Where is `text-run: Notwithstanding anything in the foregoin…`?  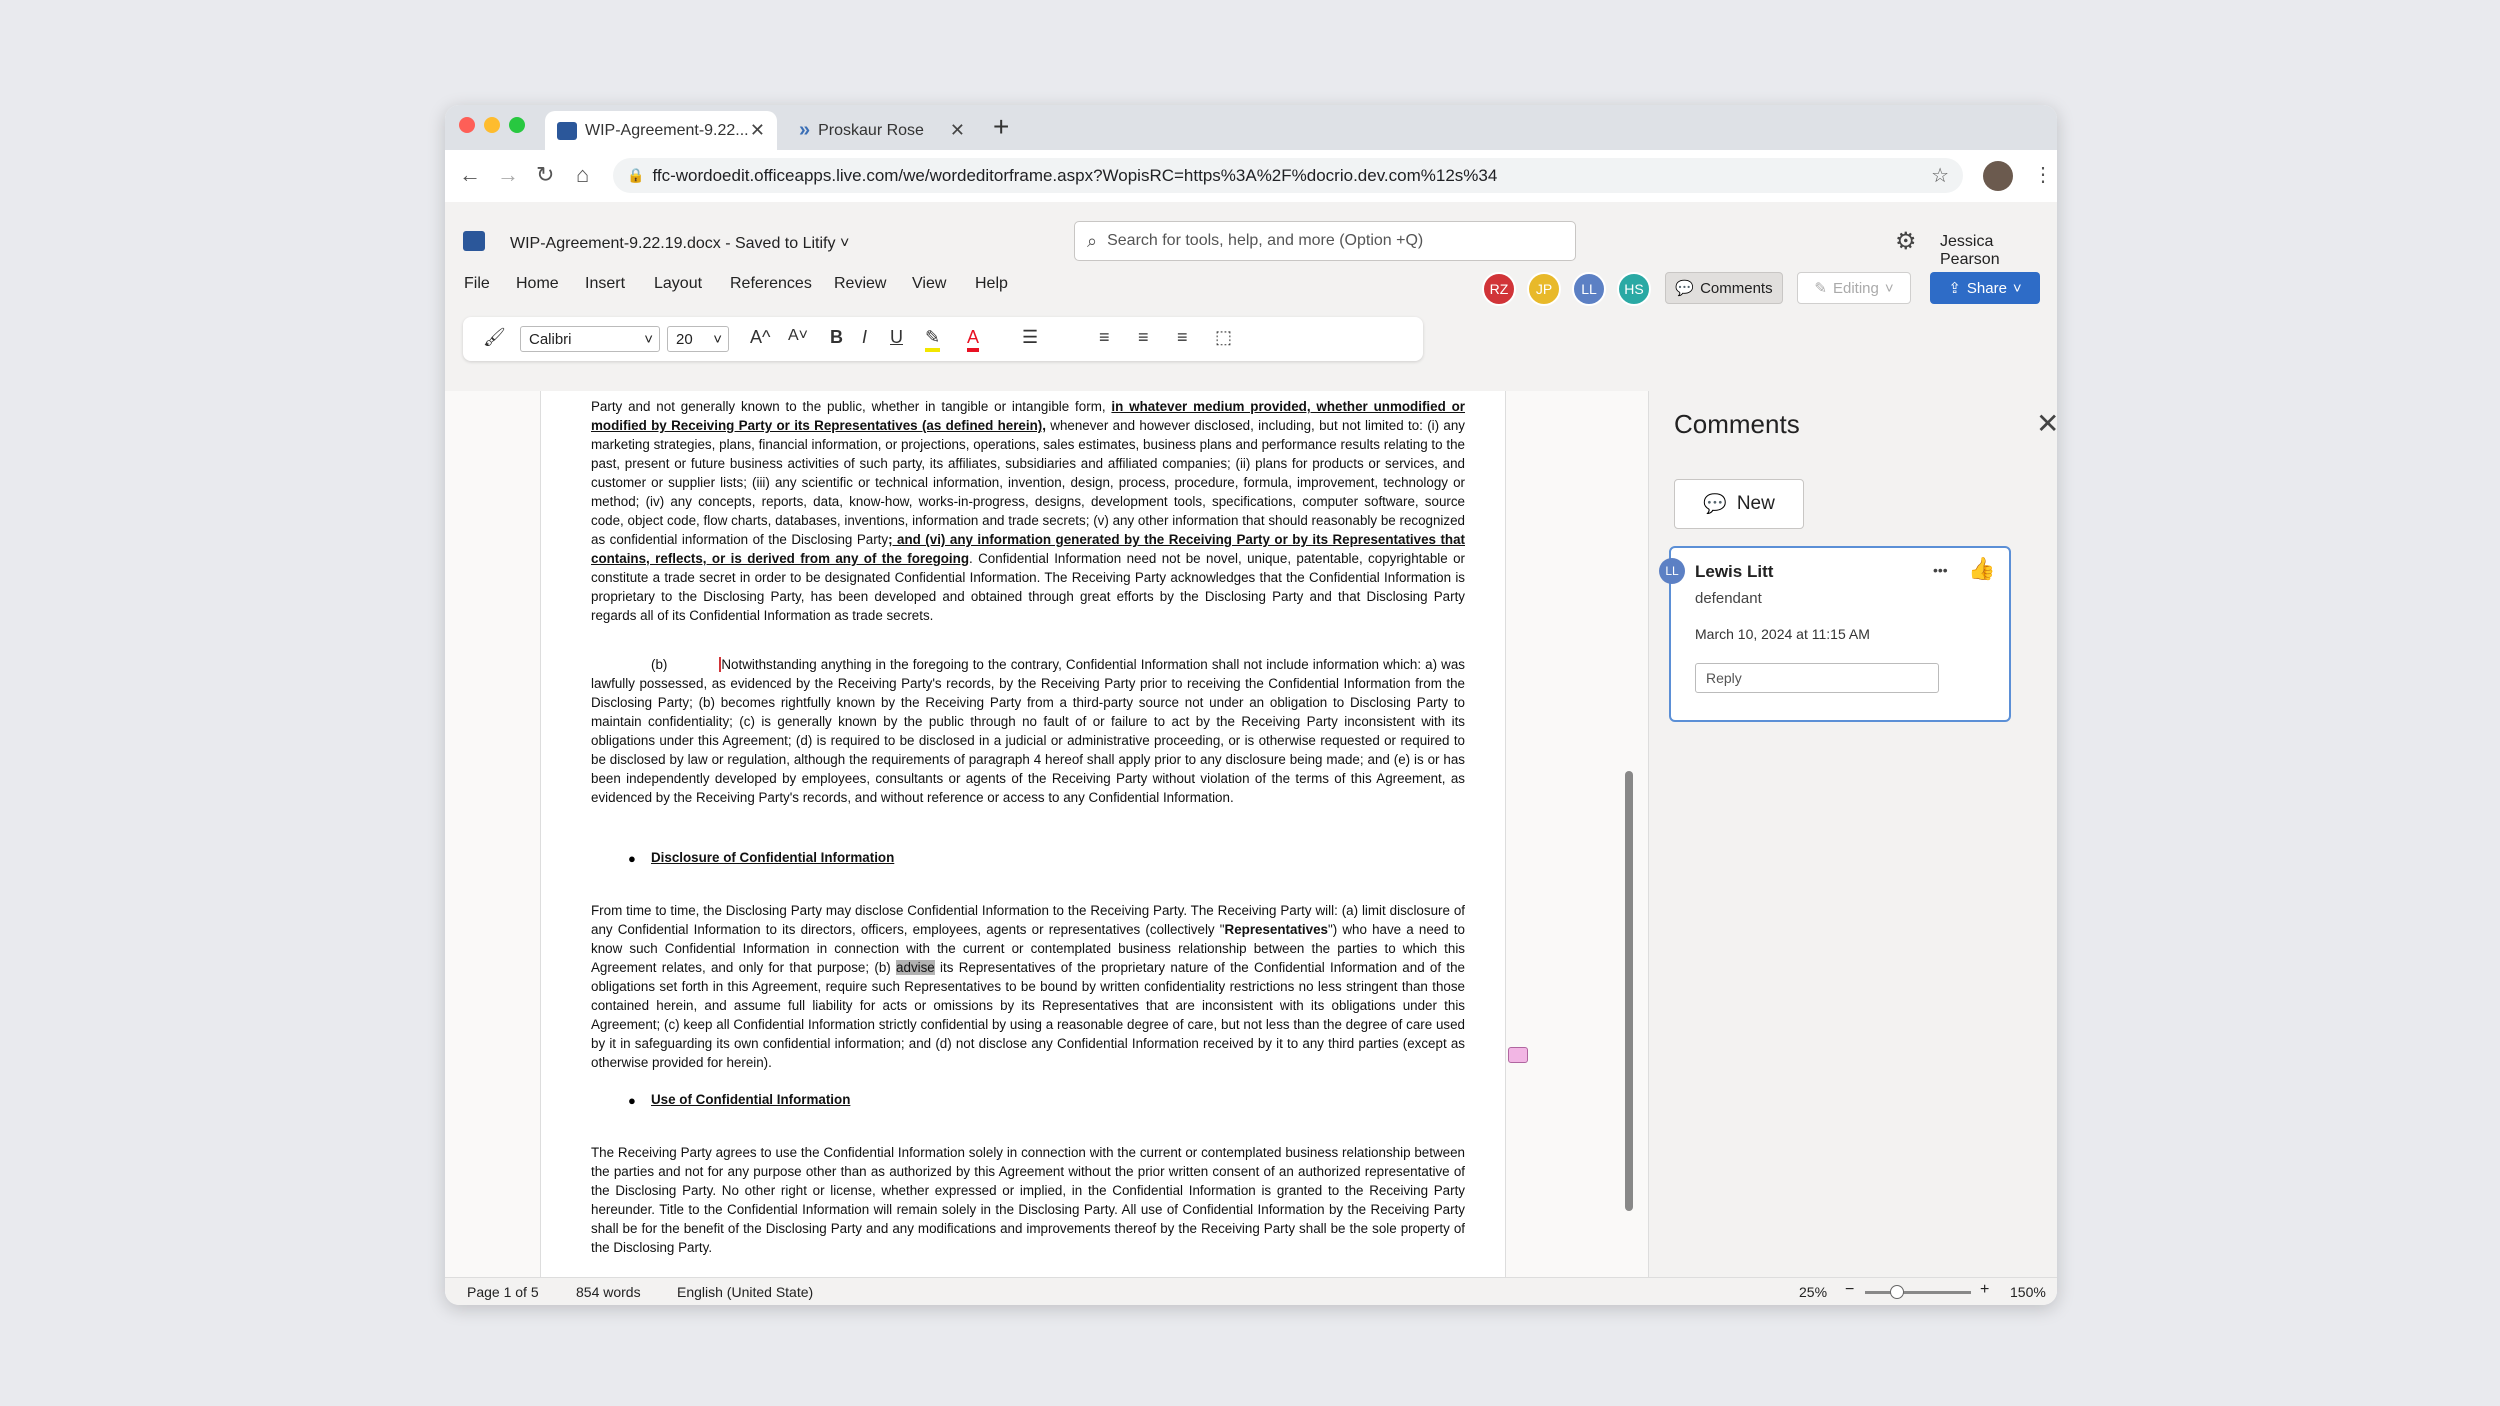 text-run: Notwithstanding anything in the foregoin… is located at coordinates (1028, 731).